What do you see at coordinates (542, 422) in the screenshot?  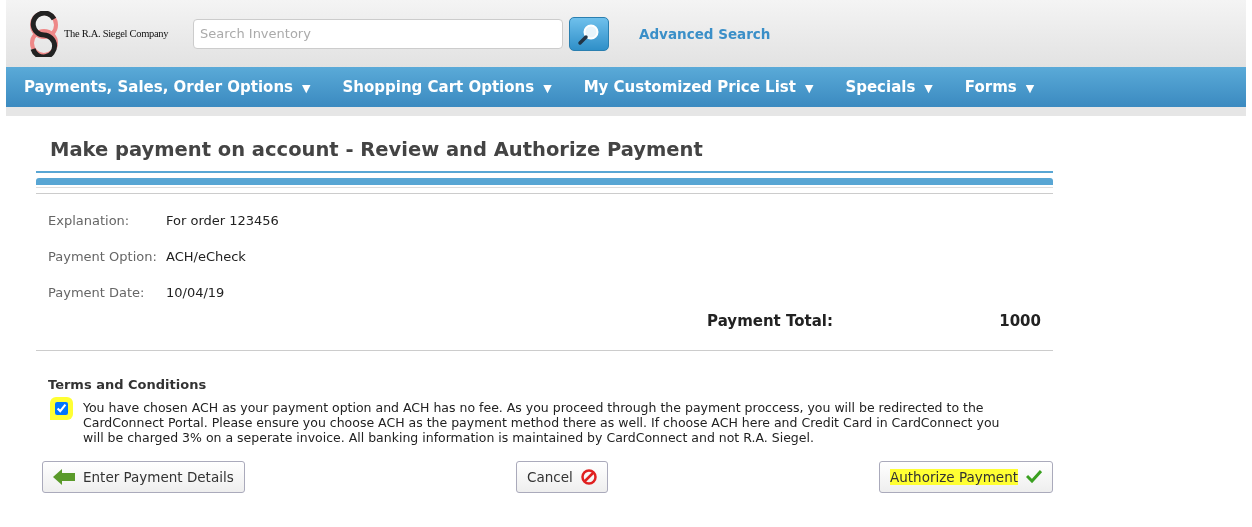 I see `terms-text: You have chosen ACH as your payment option and ACH has no fee. As you proceed through the payment proccess, you will be redirected to the CardConnect Portal. Please ensure you choose ACH as the payment method there as well. If choose ACH here and Credit Card in CardConnect you will be charged 3% on a seperate invoice. All banking information is maintained by CardConnect and not R.A. Siegel.` at bounding box center [542, 422].